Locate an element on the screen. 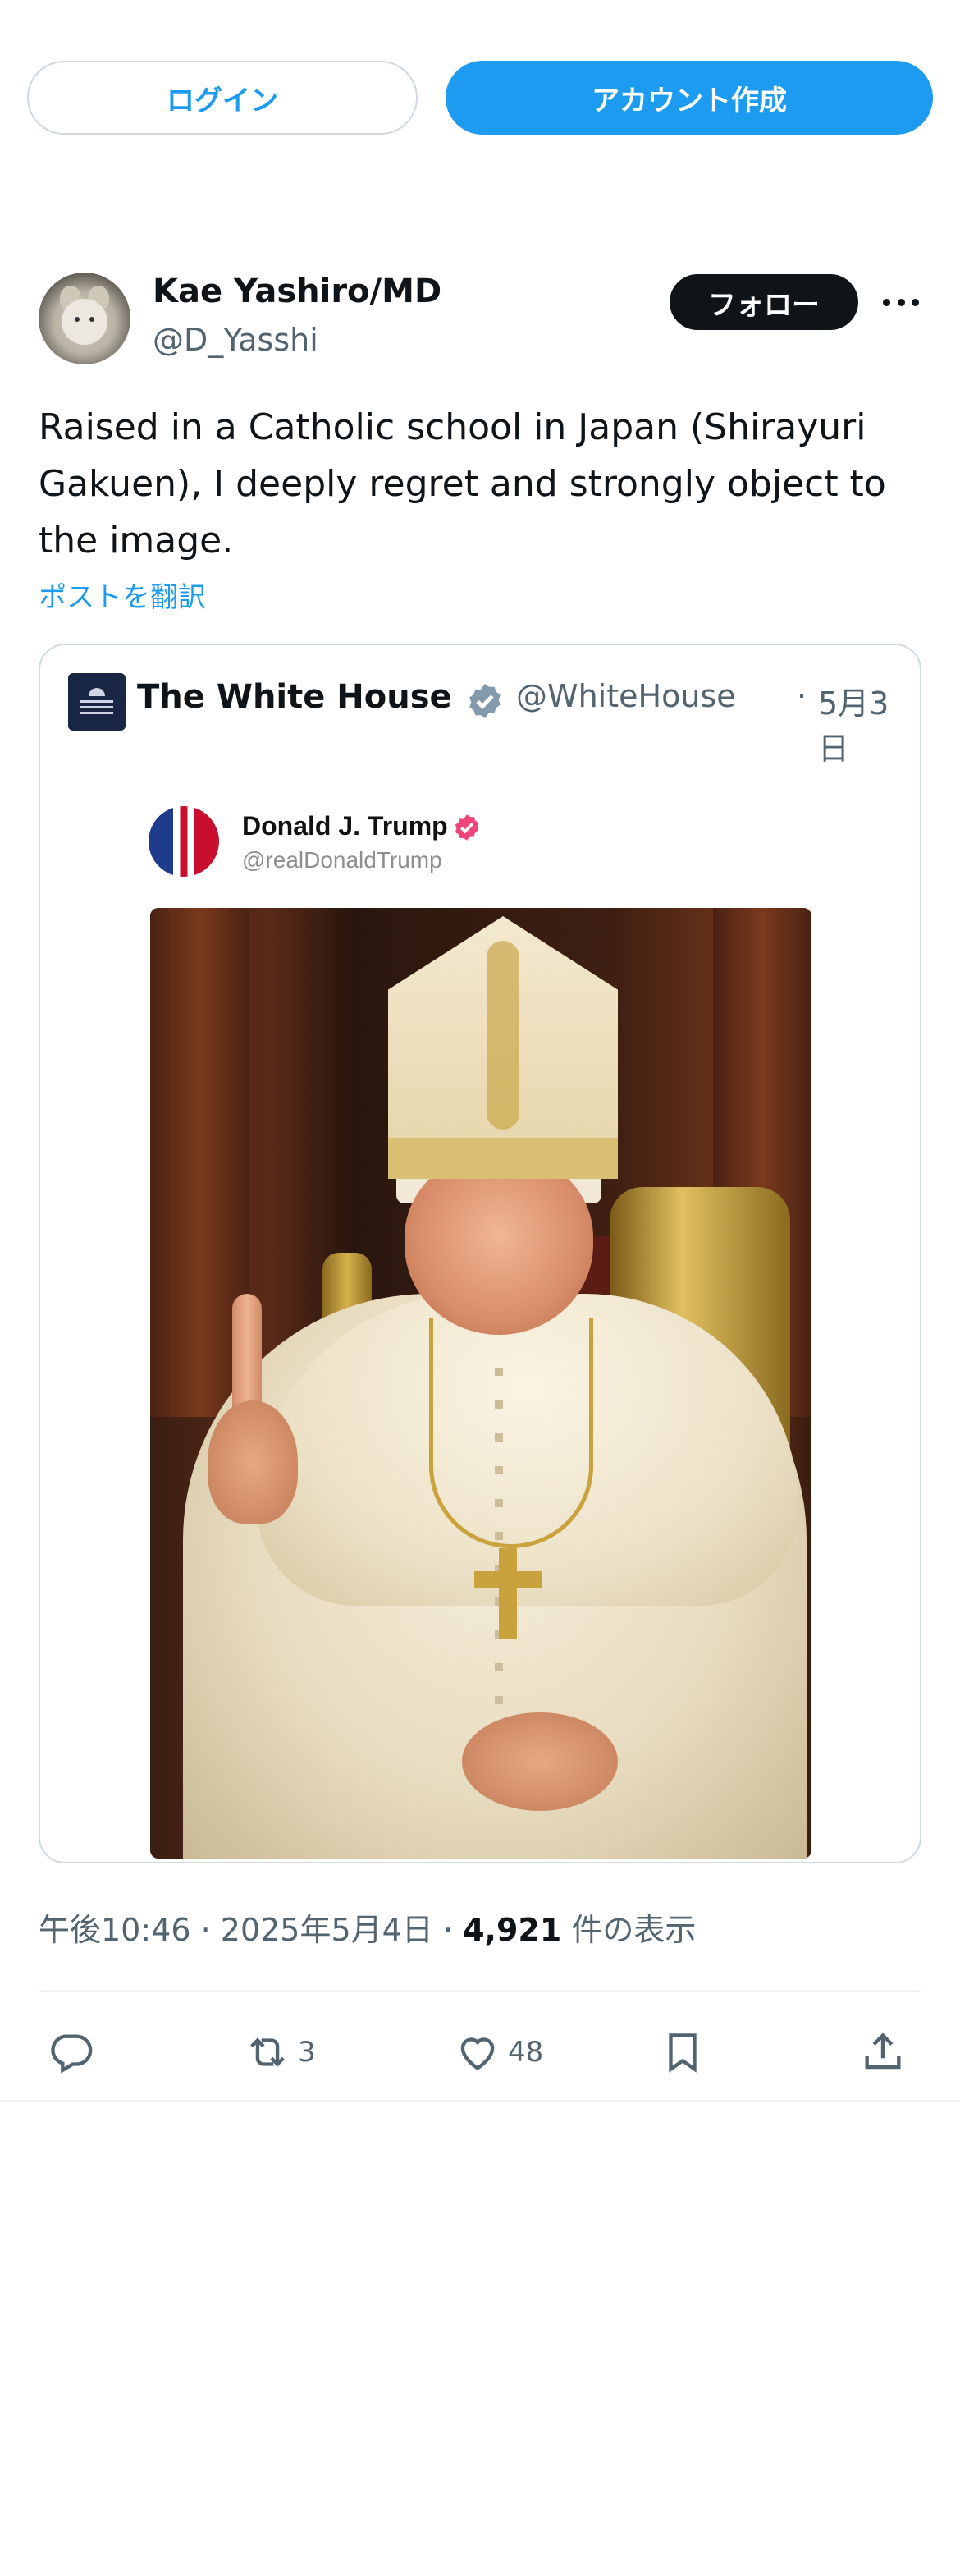  divider is located at coordinates (480, 1991).